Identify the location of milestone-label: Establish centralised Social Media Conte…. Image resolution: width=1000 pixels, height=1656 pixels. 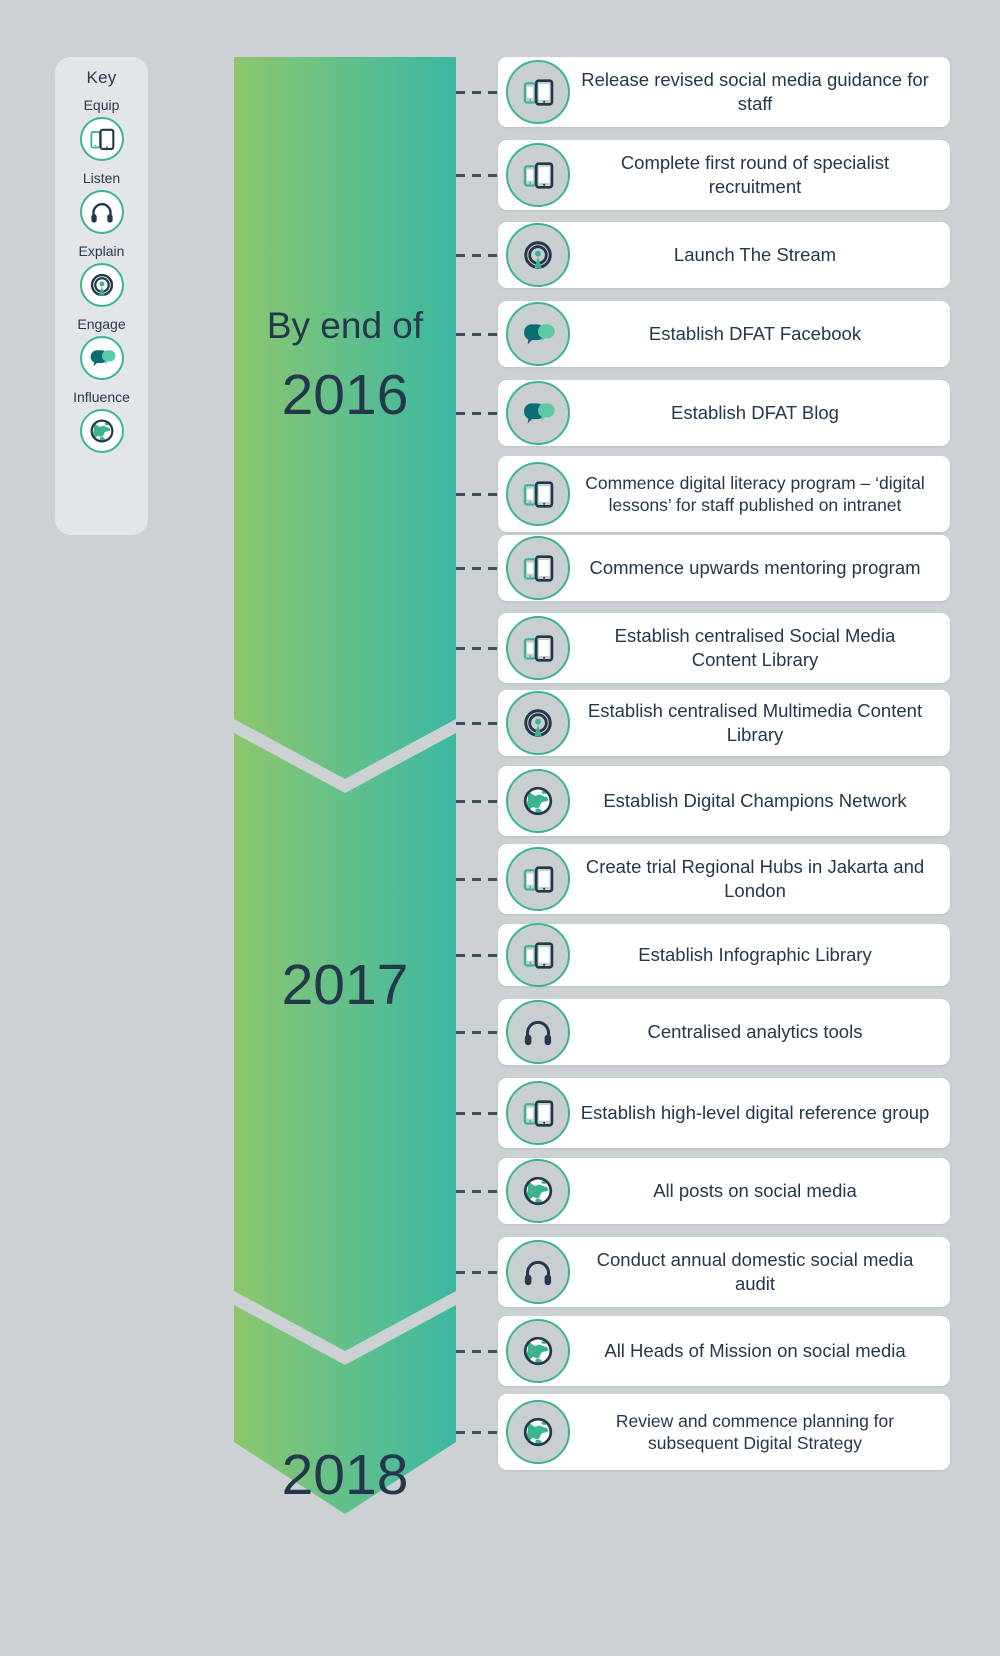
(755, 647).